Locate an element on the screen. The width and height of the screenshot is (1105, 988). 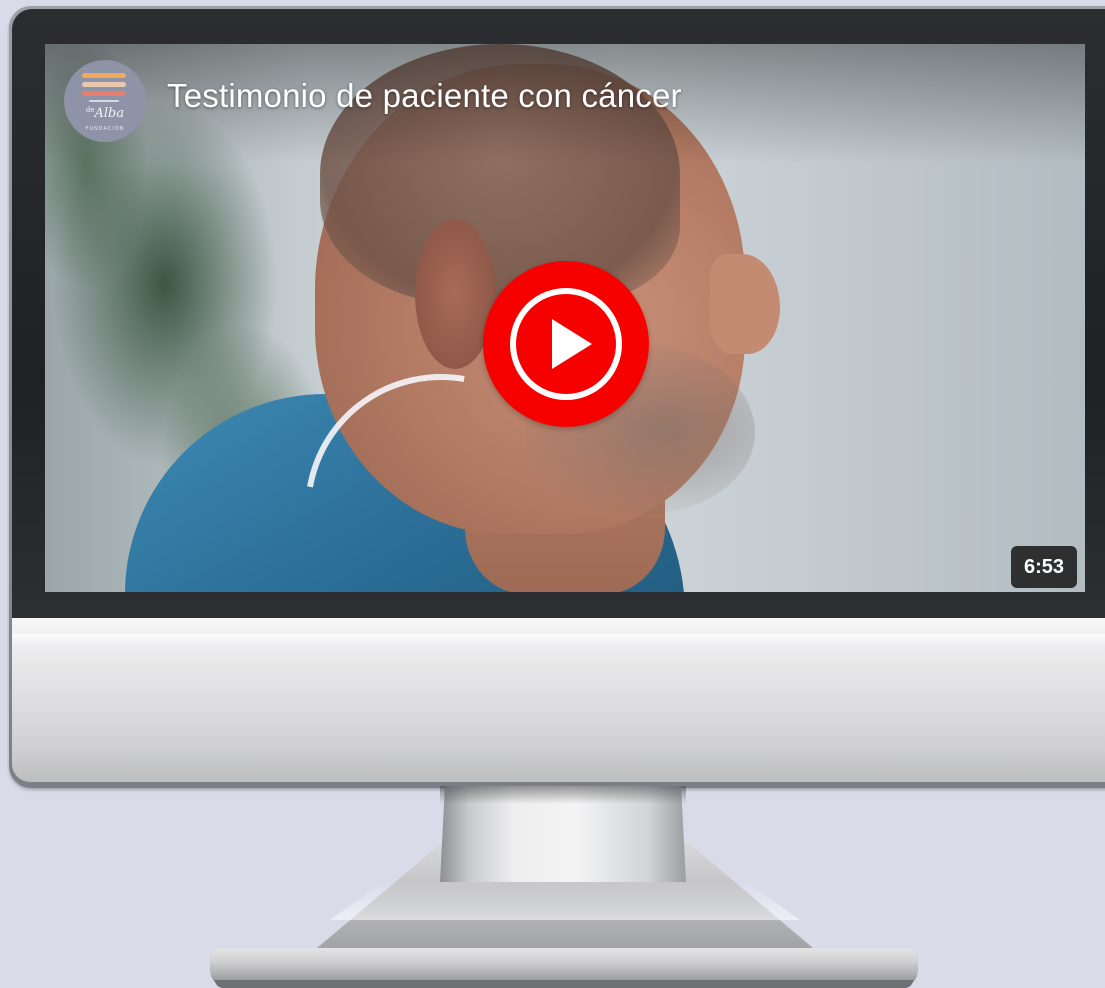
play-button is located at coordinates (566, 344).